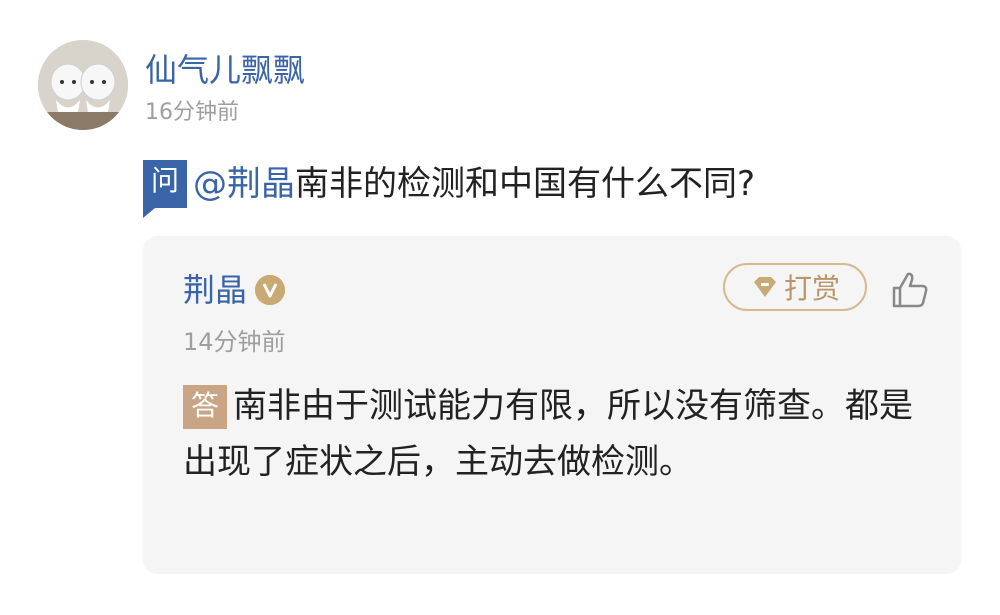 The width and height of the screenshot is (1000, 615). I want to click on answer-timestamp: 14分钟前, so click(234, 342).